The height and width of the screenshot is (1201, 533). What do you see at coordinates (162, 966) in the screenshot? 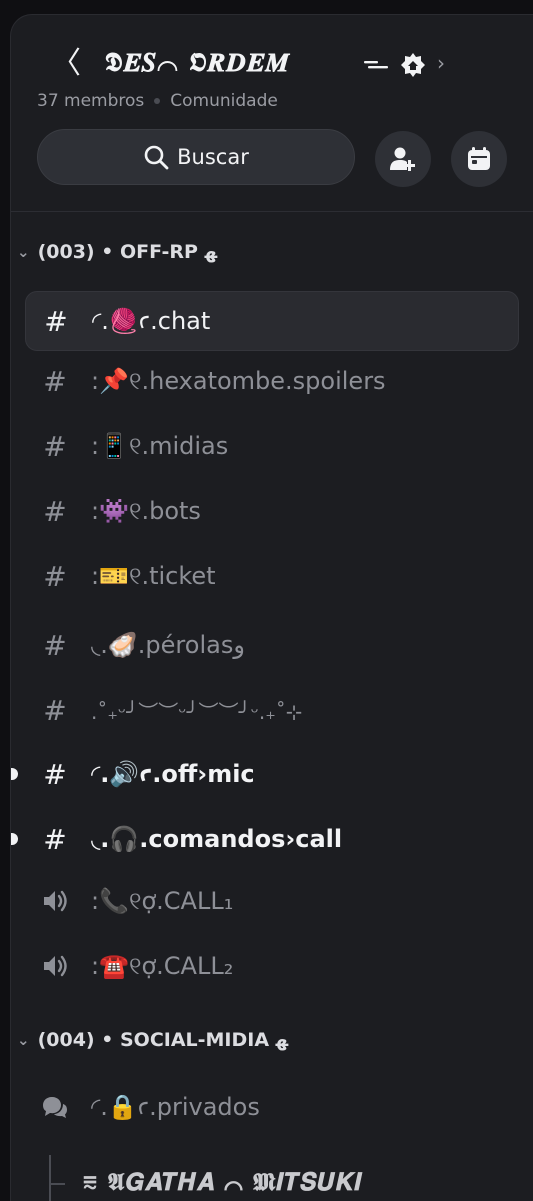
I see `channel-name: :☎️୧ợ.CALL₂` at bounding box center [162, 966].